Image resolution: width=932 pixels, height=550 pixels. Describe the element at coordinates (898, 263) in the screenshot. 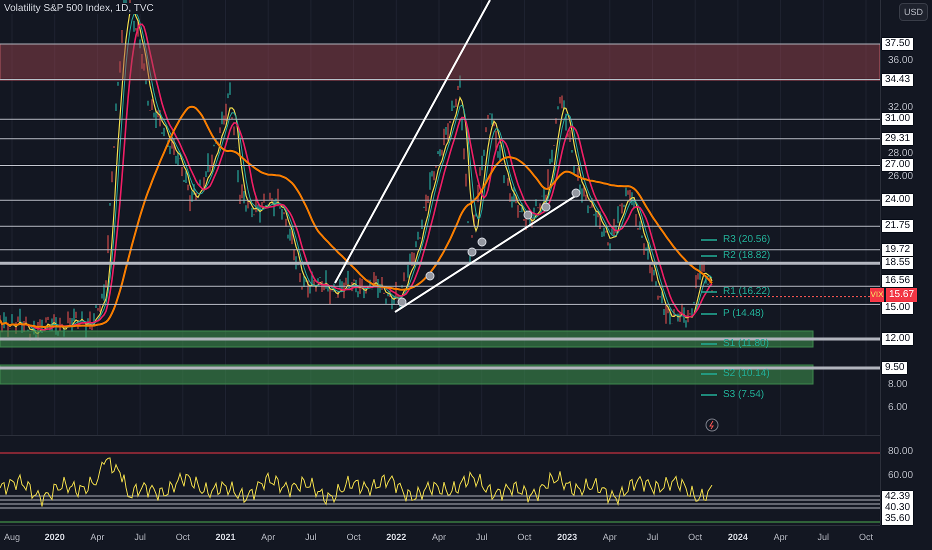

I see `level-label: 18.55` at that location.